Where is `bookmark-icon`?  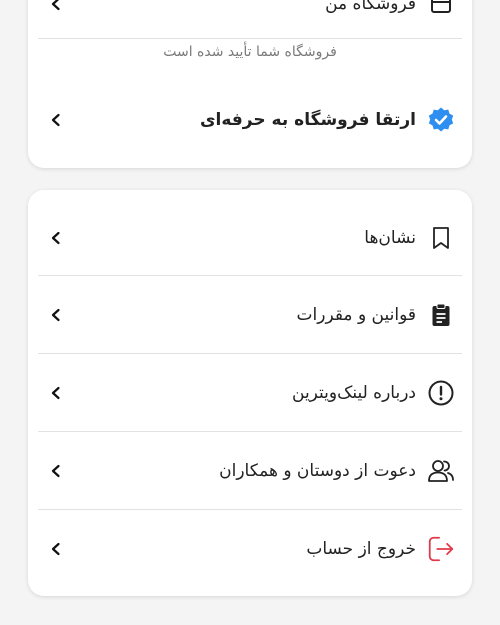 bookmark-icon is located at coordinates (441, 238).